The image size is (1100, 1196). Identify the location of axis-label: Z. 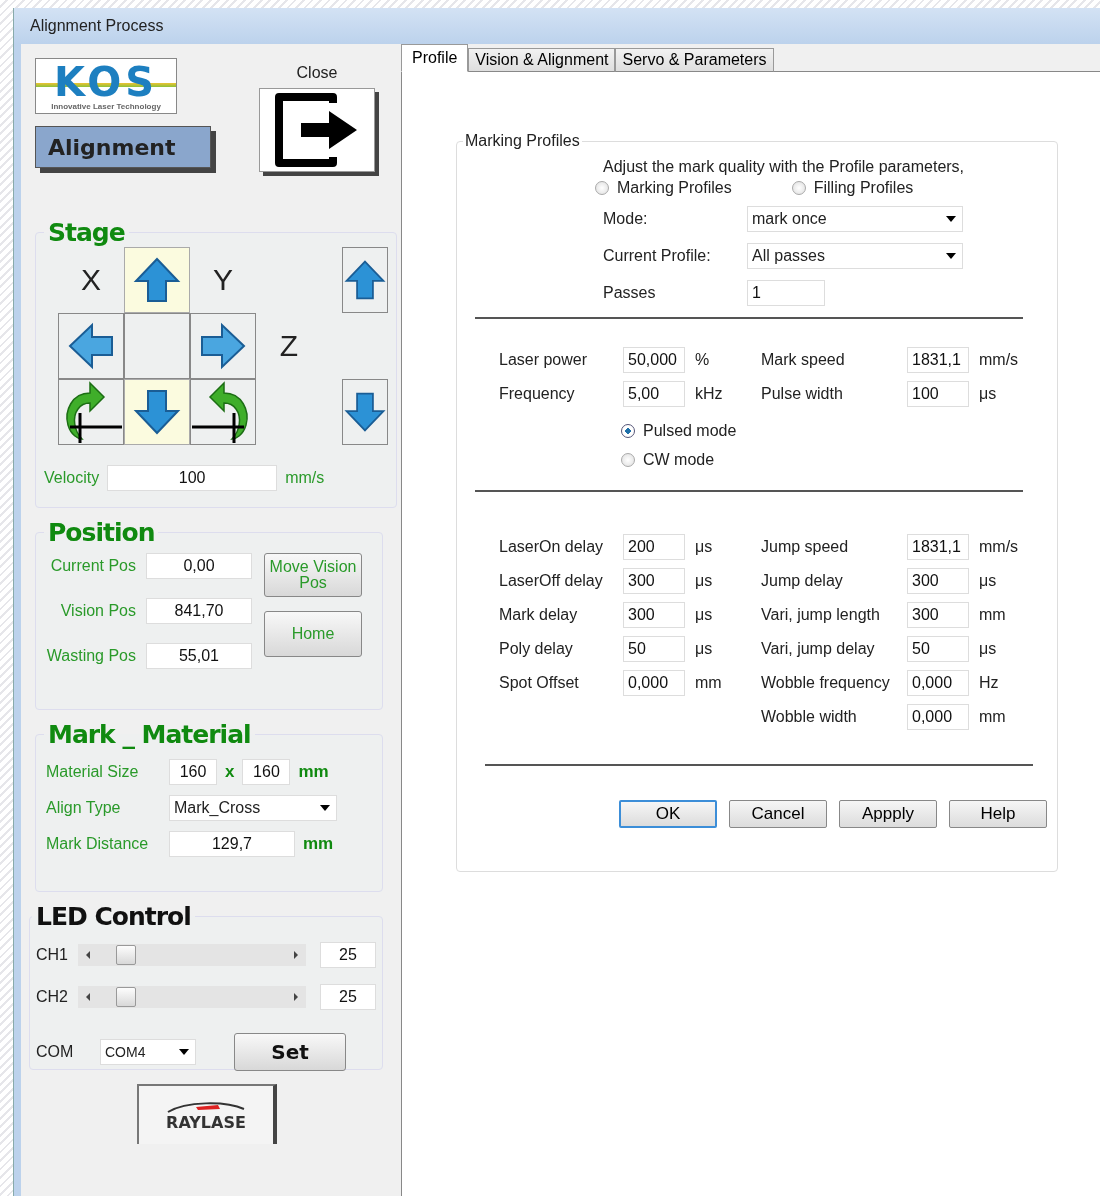
(289, 346).